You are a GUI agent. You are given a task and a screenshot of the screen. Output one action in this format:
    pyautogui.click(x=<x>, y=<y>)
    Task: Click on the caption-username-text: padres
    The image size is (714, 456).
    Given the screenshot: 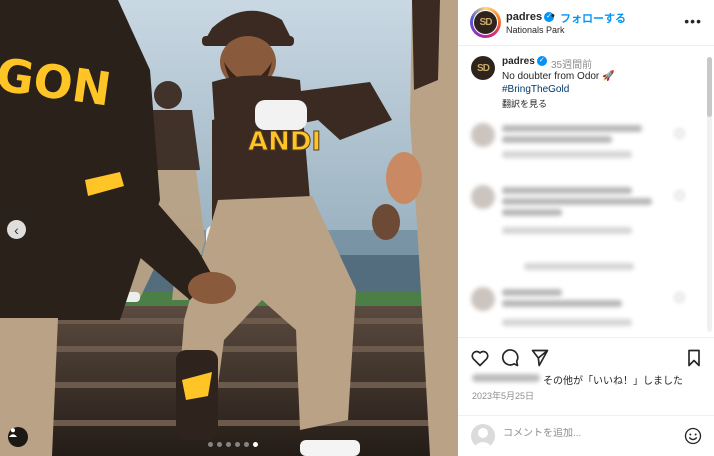 What is the action you would take?
    pyautogui.click(x=518, y=61)
    